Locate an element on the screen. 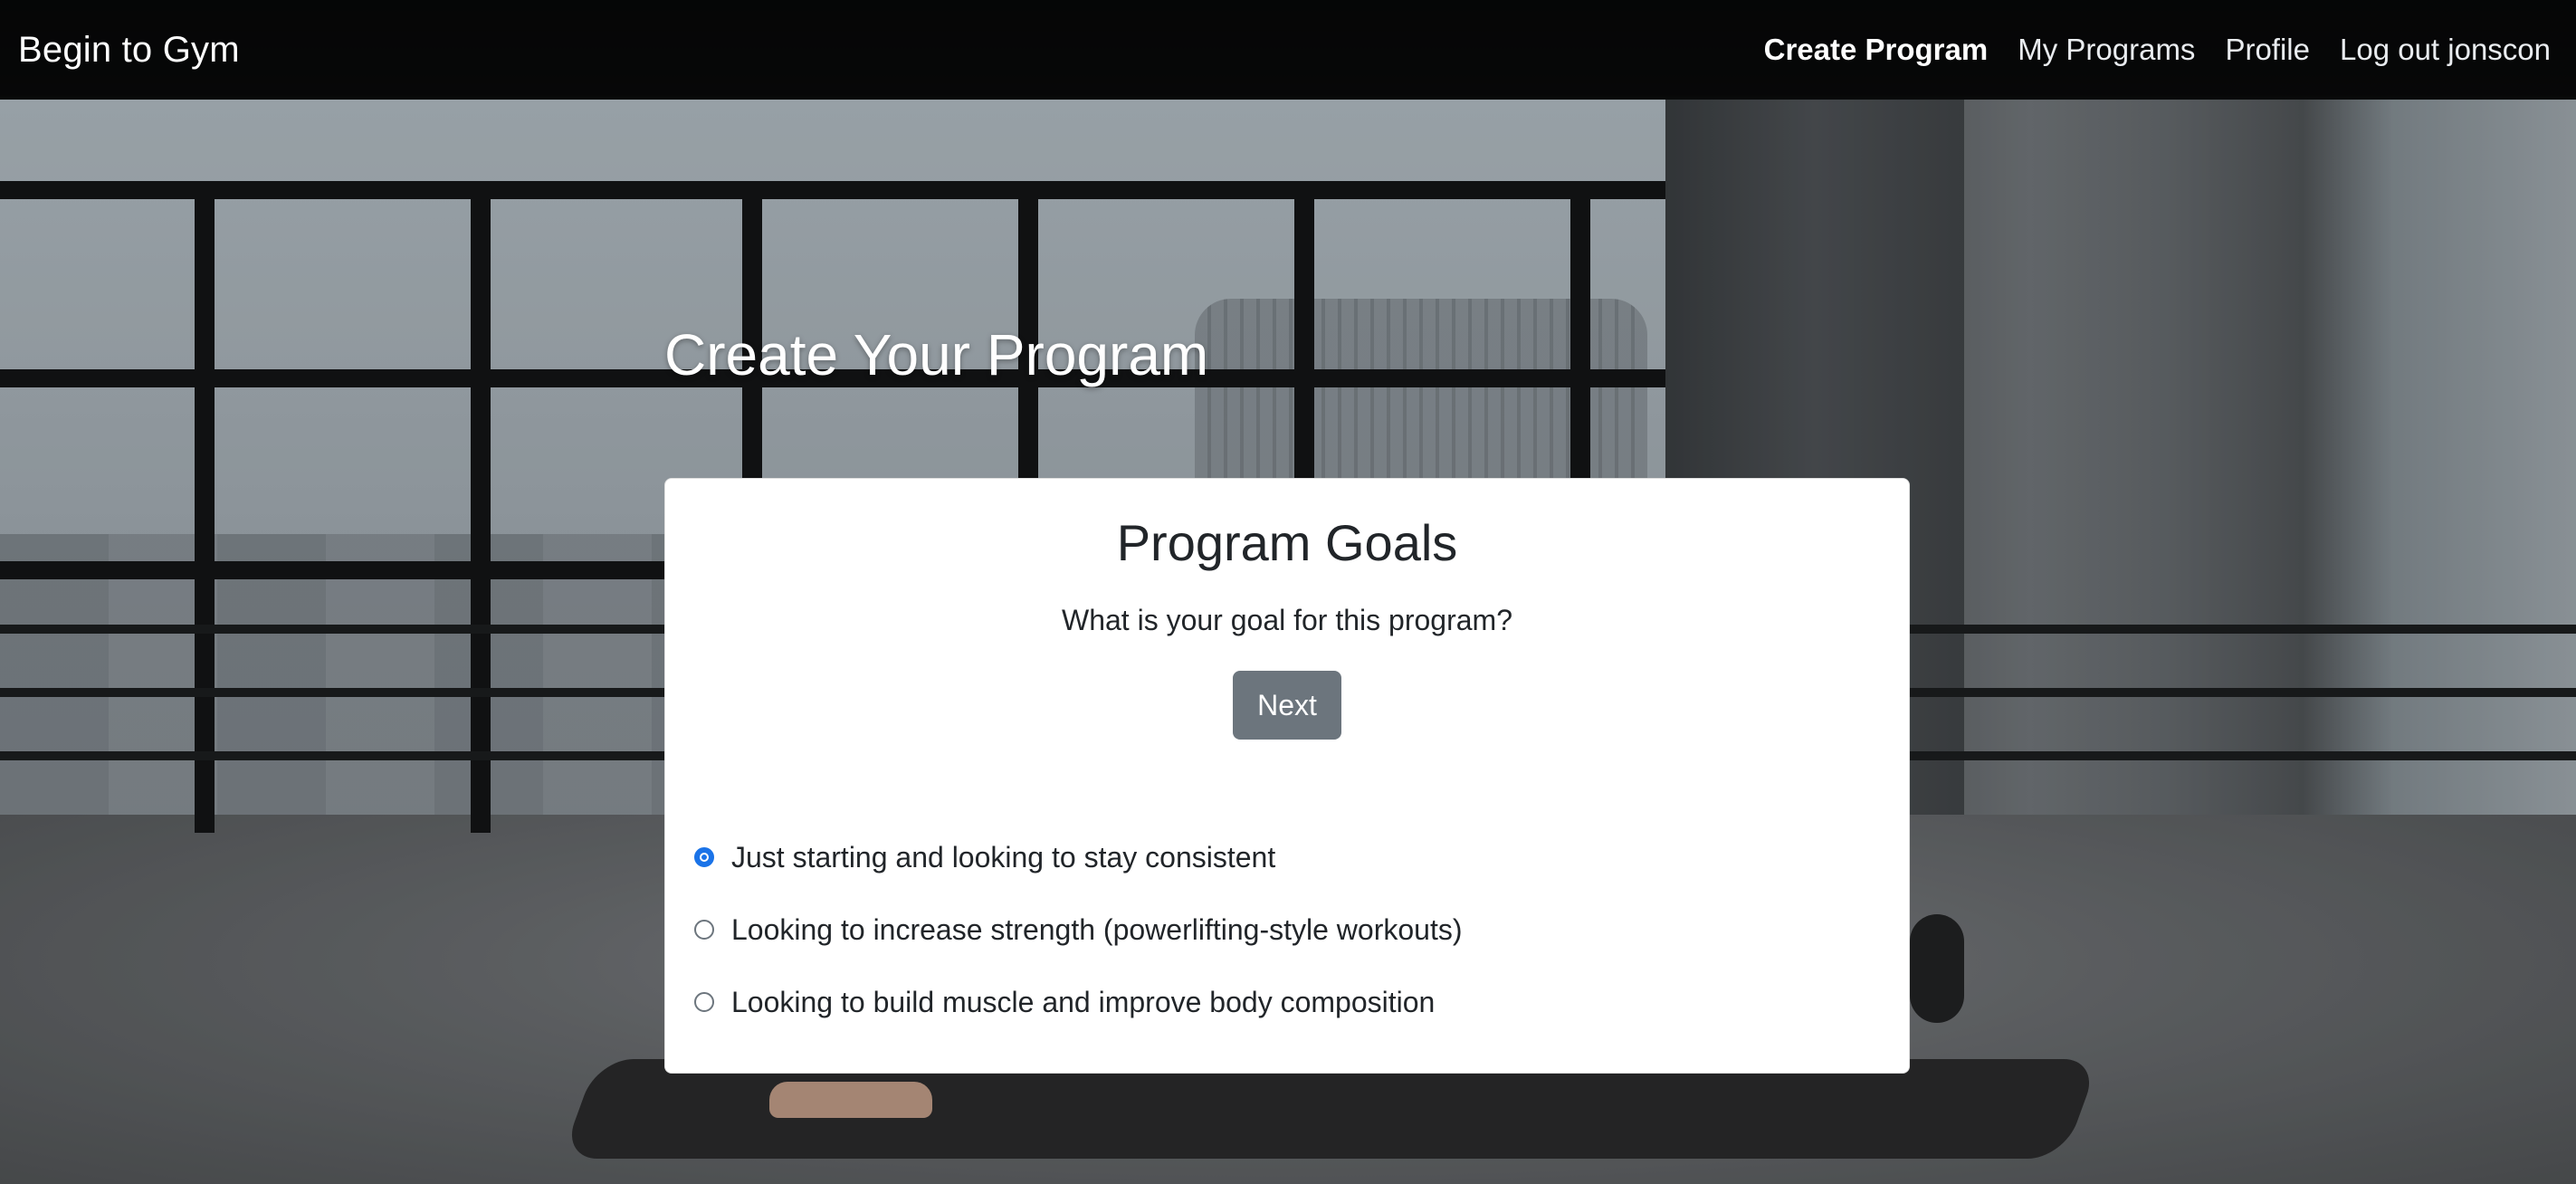 Image resolution: width=2576 pixels, height=1184 pixels. next-button: Next is located at coordinates (1287, 705).